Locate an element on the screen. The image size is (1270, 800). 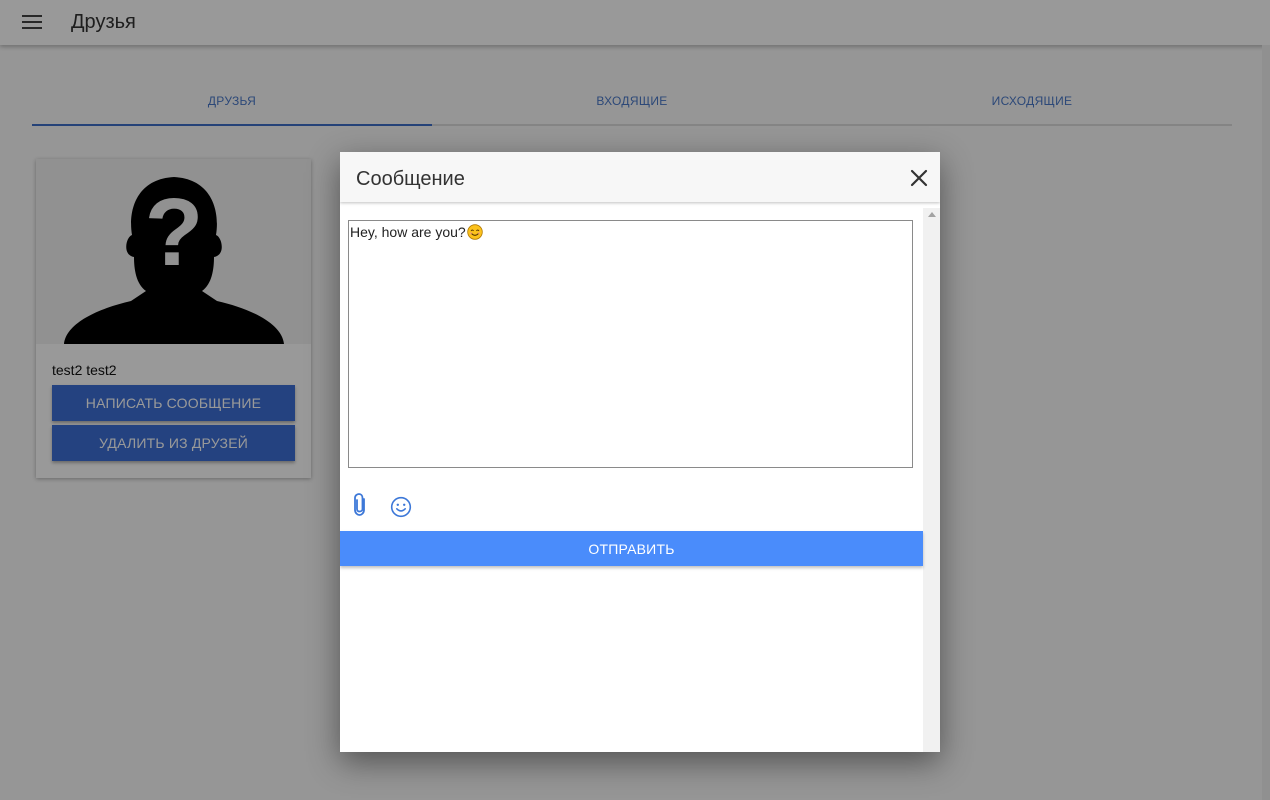
send-button: ОТПРАВИТЬ is located at coordinates (631, 548).